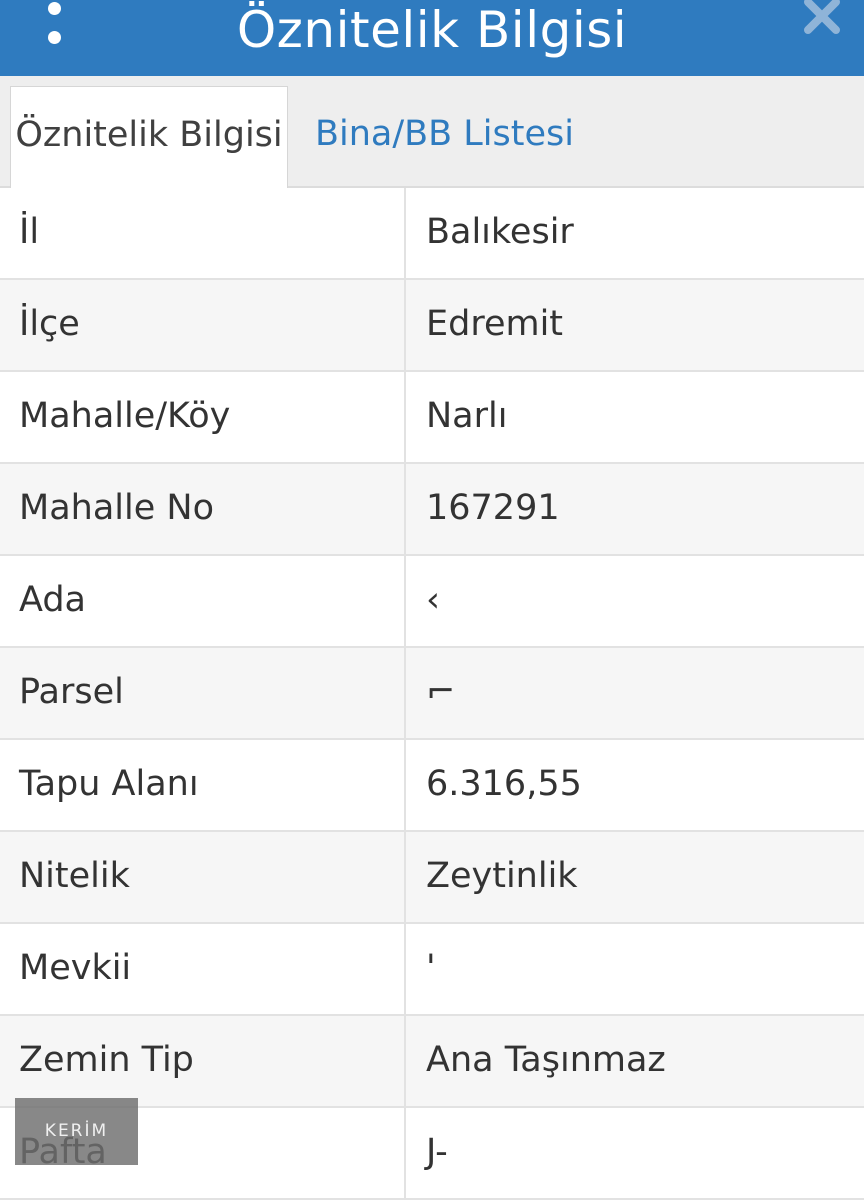 This screenshot has height=1200, width=864. What do you see at coordinates (437, 1152) in the screenshot?
I see `attribute-value: J-` at bounding box center [437, 1152].